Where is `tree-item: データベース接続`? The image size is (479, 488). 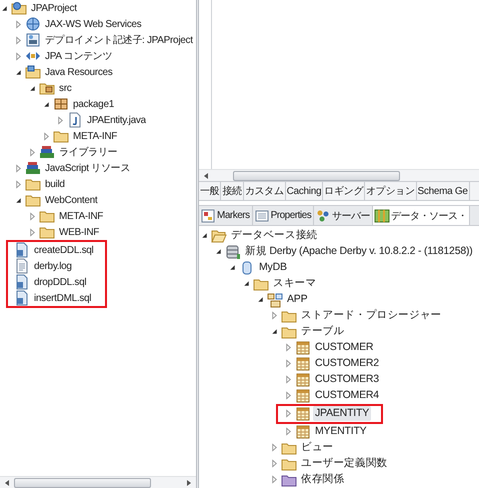
tree-item: データベース接続 is located at coordinates (274, 236).